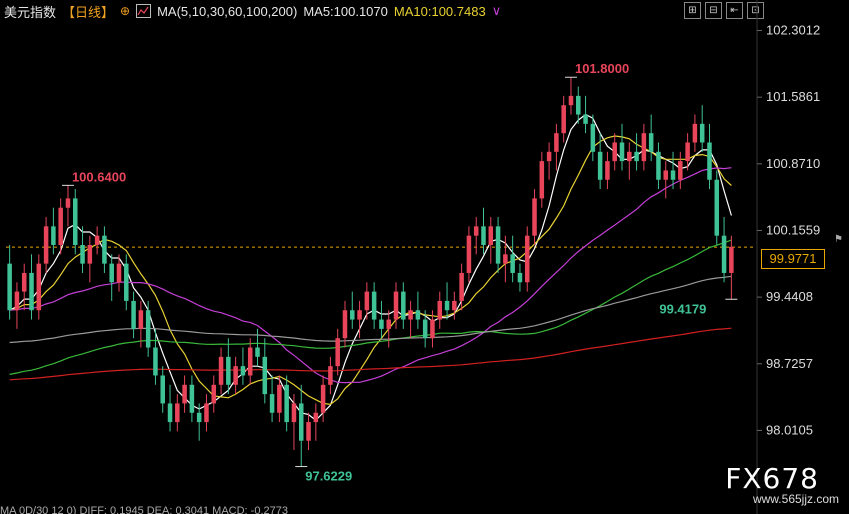 Image resolution: width=849 pixels, height=514 pixels. Describe the element at coordinates (793, 163) in the screenshot. I see `y-tick-label: 100.8710` at that location.